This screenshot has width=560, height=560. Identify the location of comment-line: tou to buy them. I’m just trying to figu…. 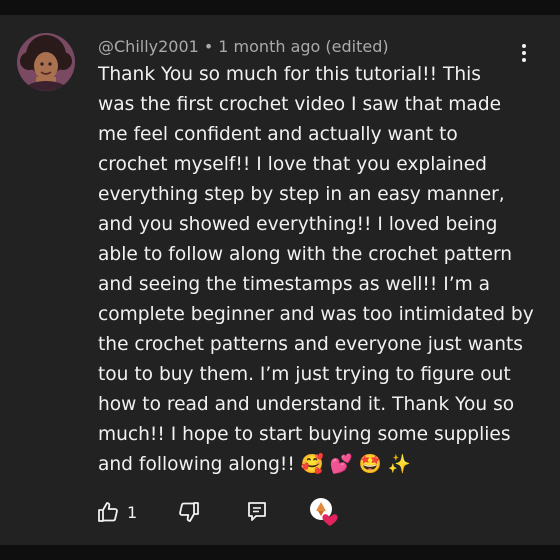
(304, 374).